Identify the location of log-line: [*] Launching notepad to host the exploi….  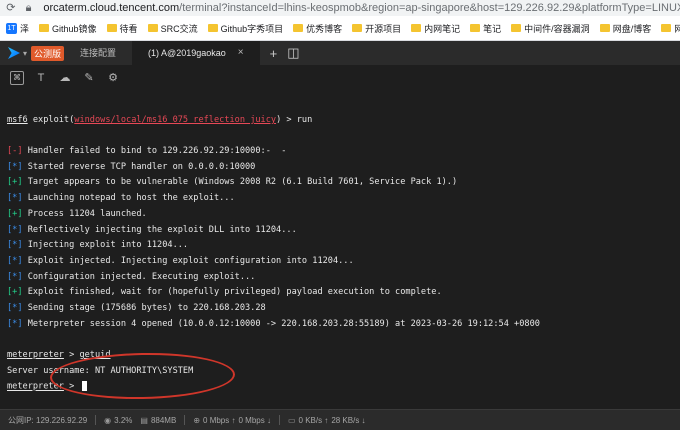
(121, 198).